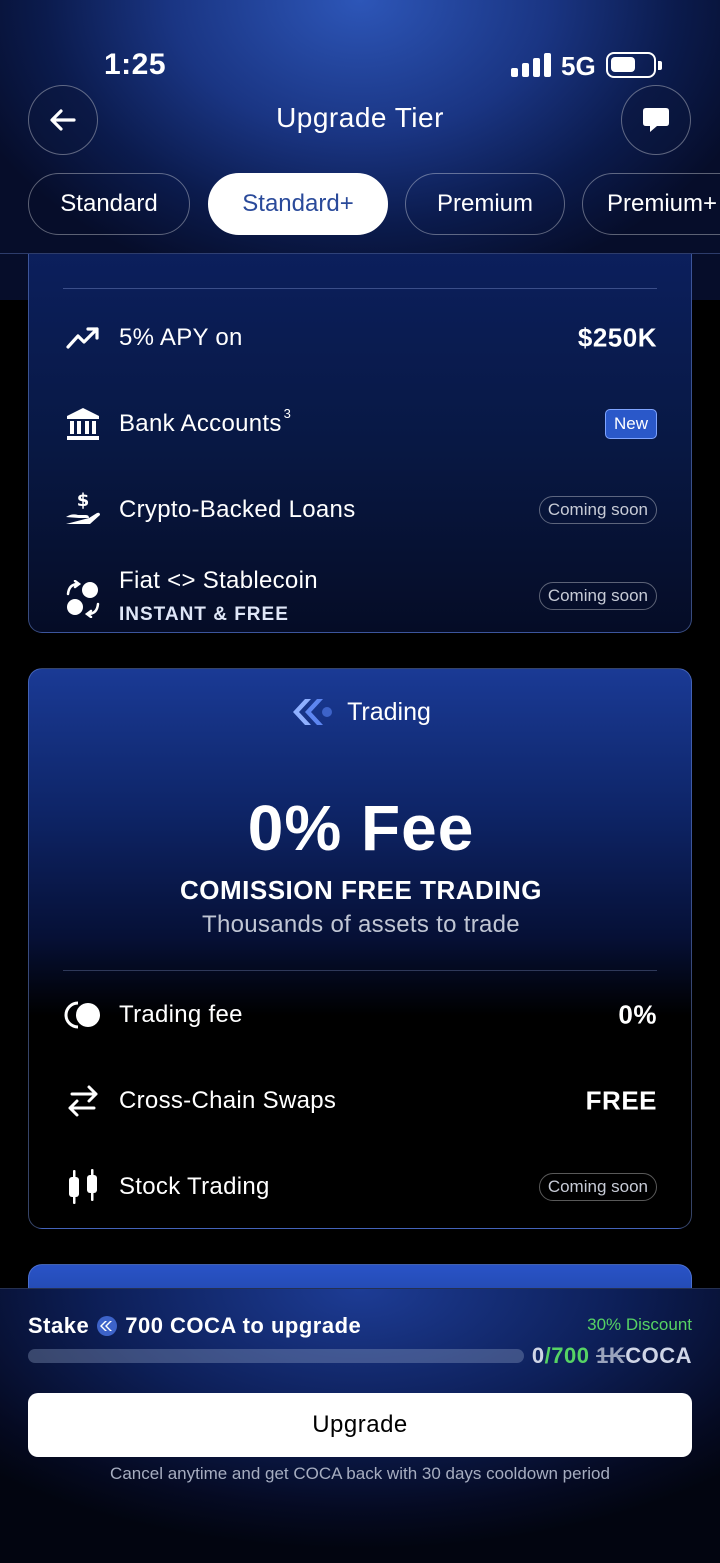  I want to click on trending-up-icon, so click(83, 338).